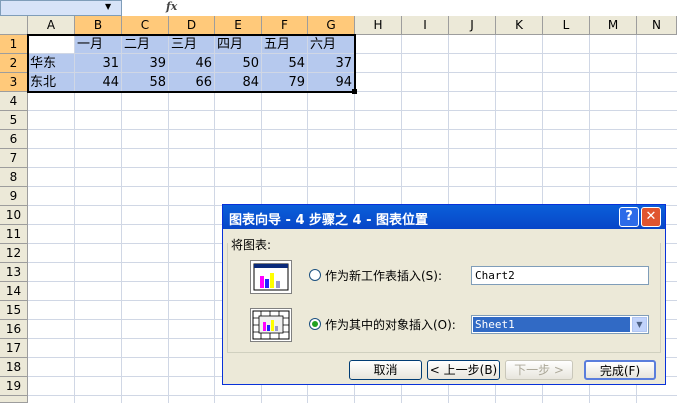 The height and width of the screenshot is (403, 677). I want to click on cell-f2: 54, so click(285, 63).